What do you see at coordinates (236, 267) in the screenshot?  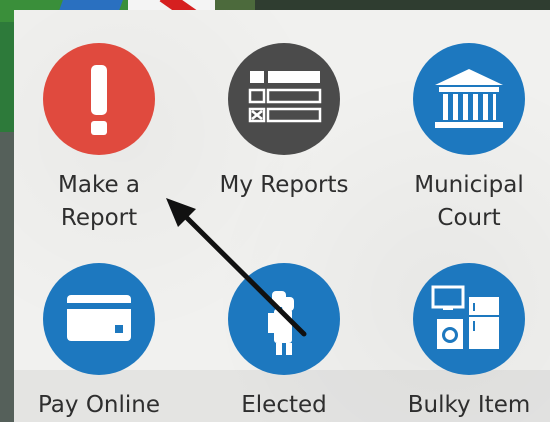 I see `arrow-pointer-icon` at bounding box center [236, 267].